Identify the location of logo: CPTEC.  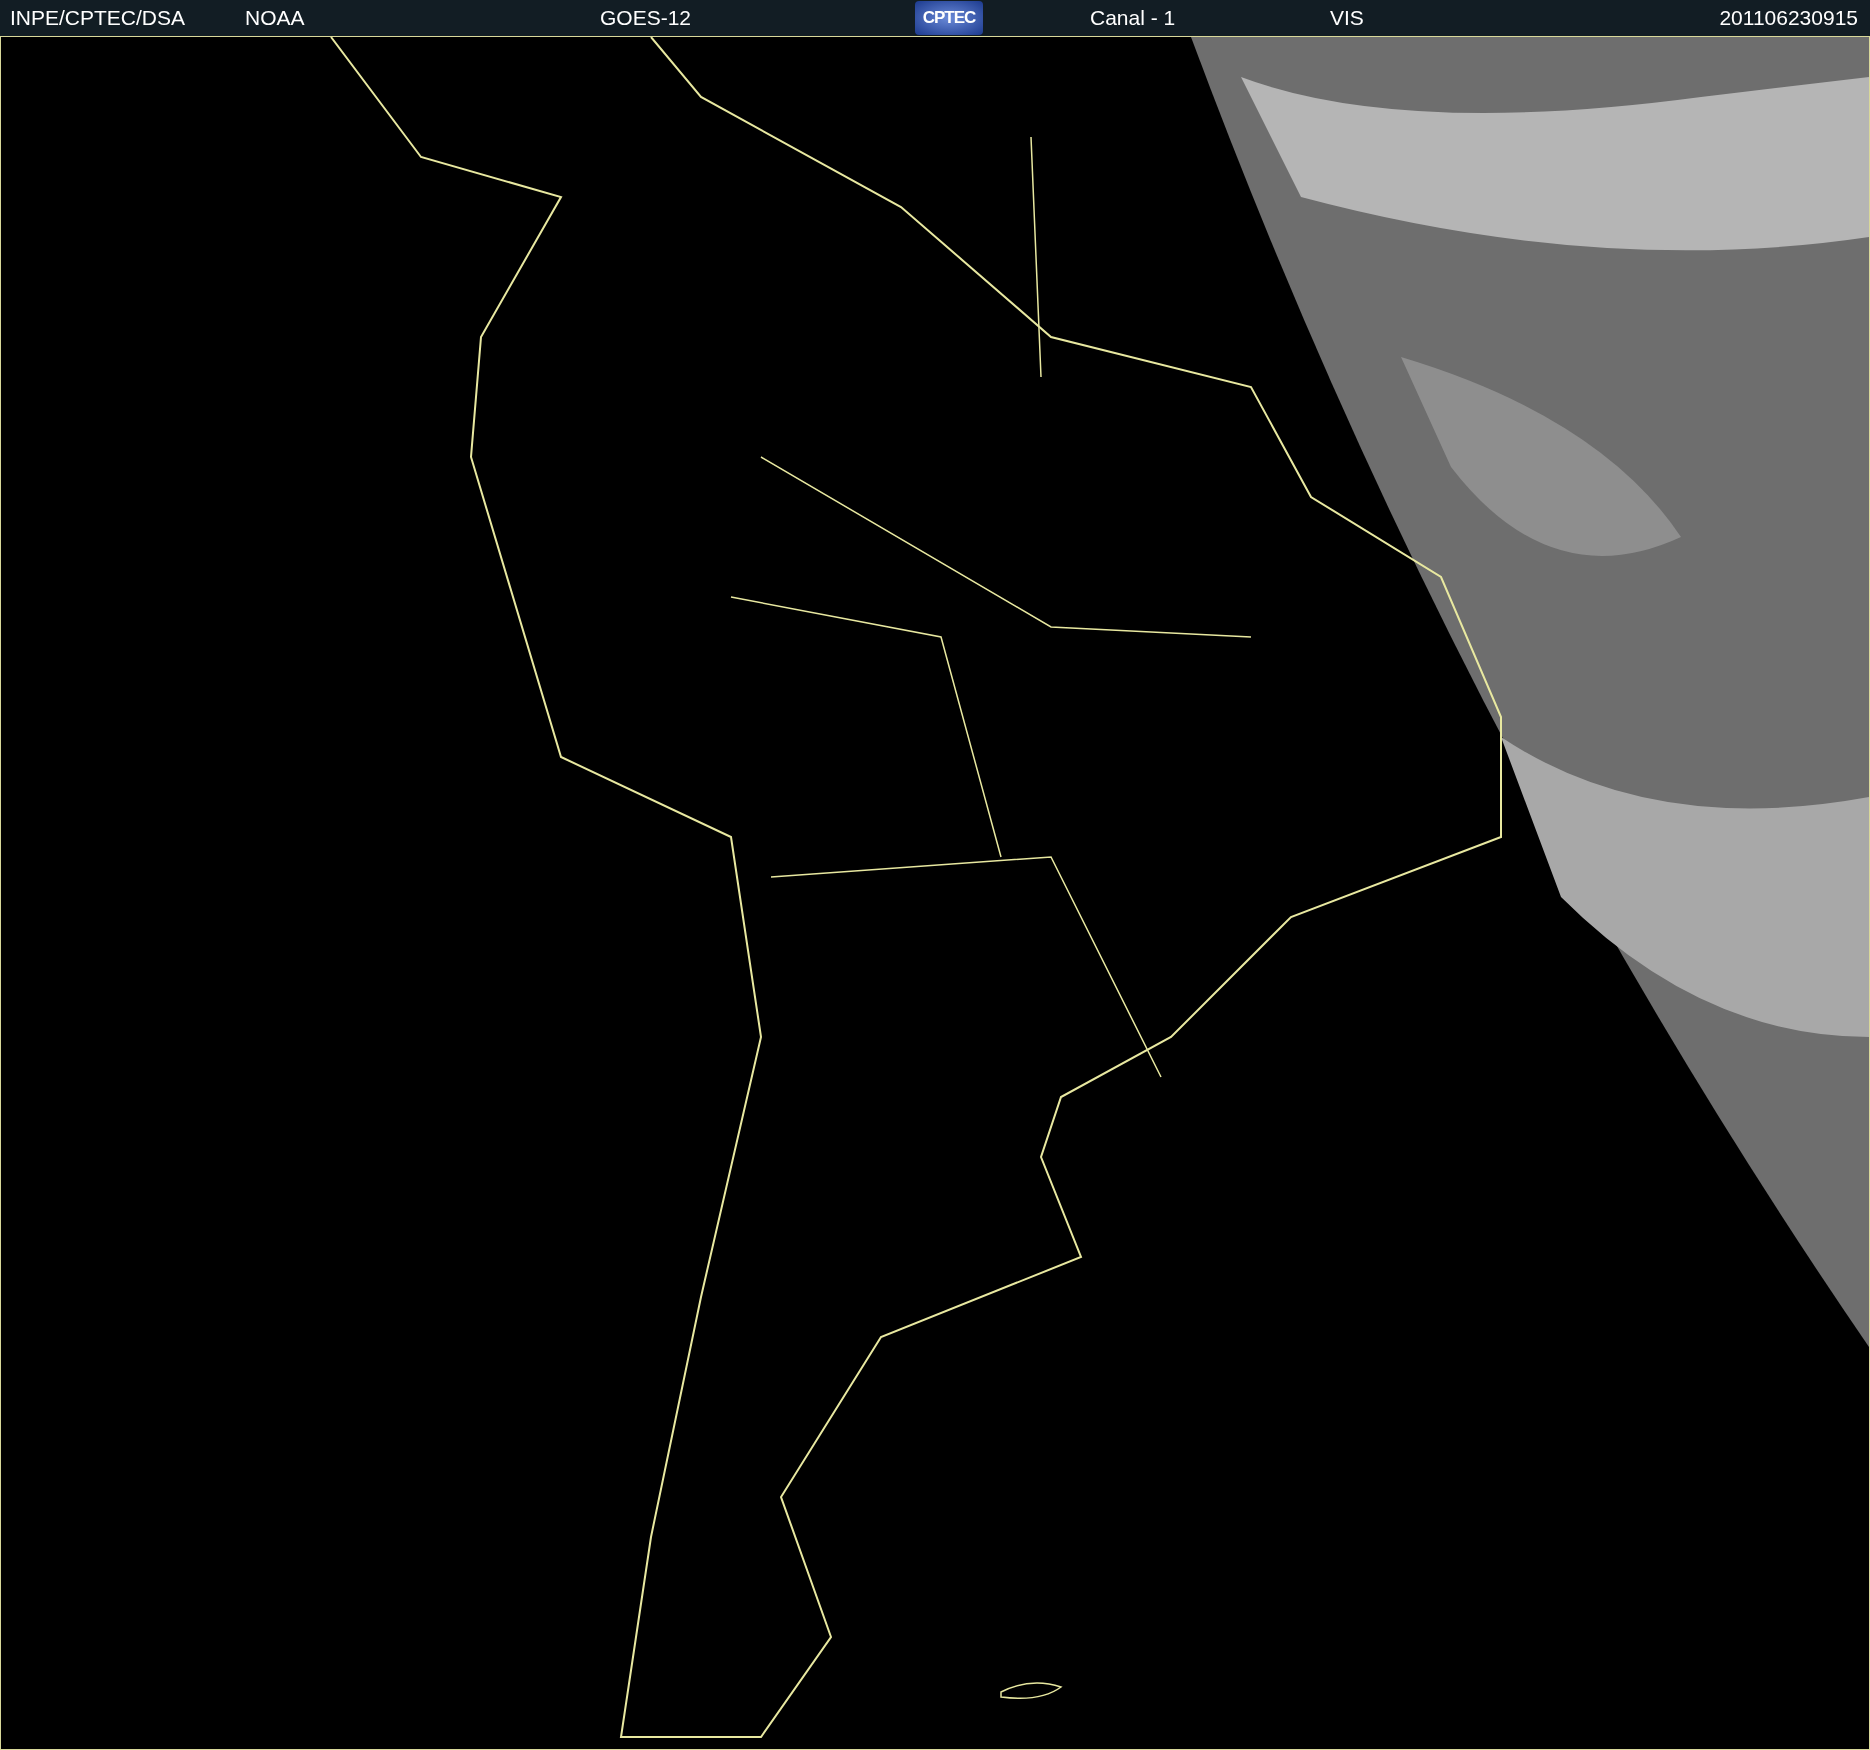
(949, 18).